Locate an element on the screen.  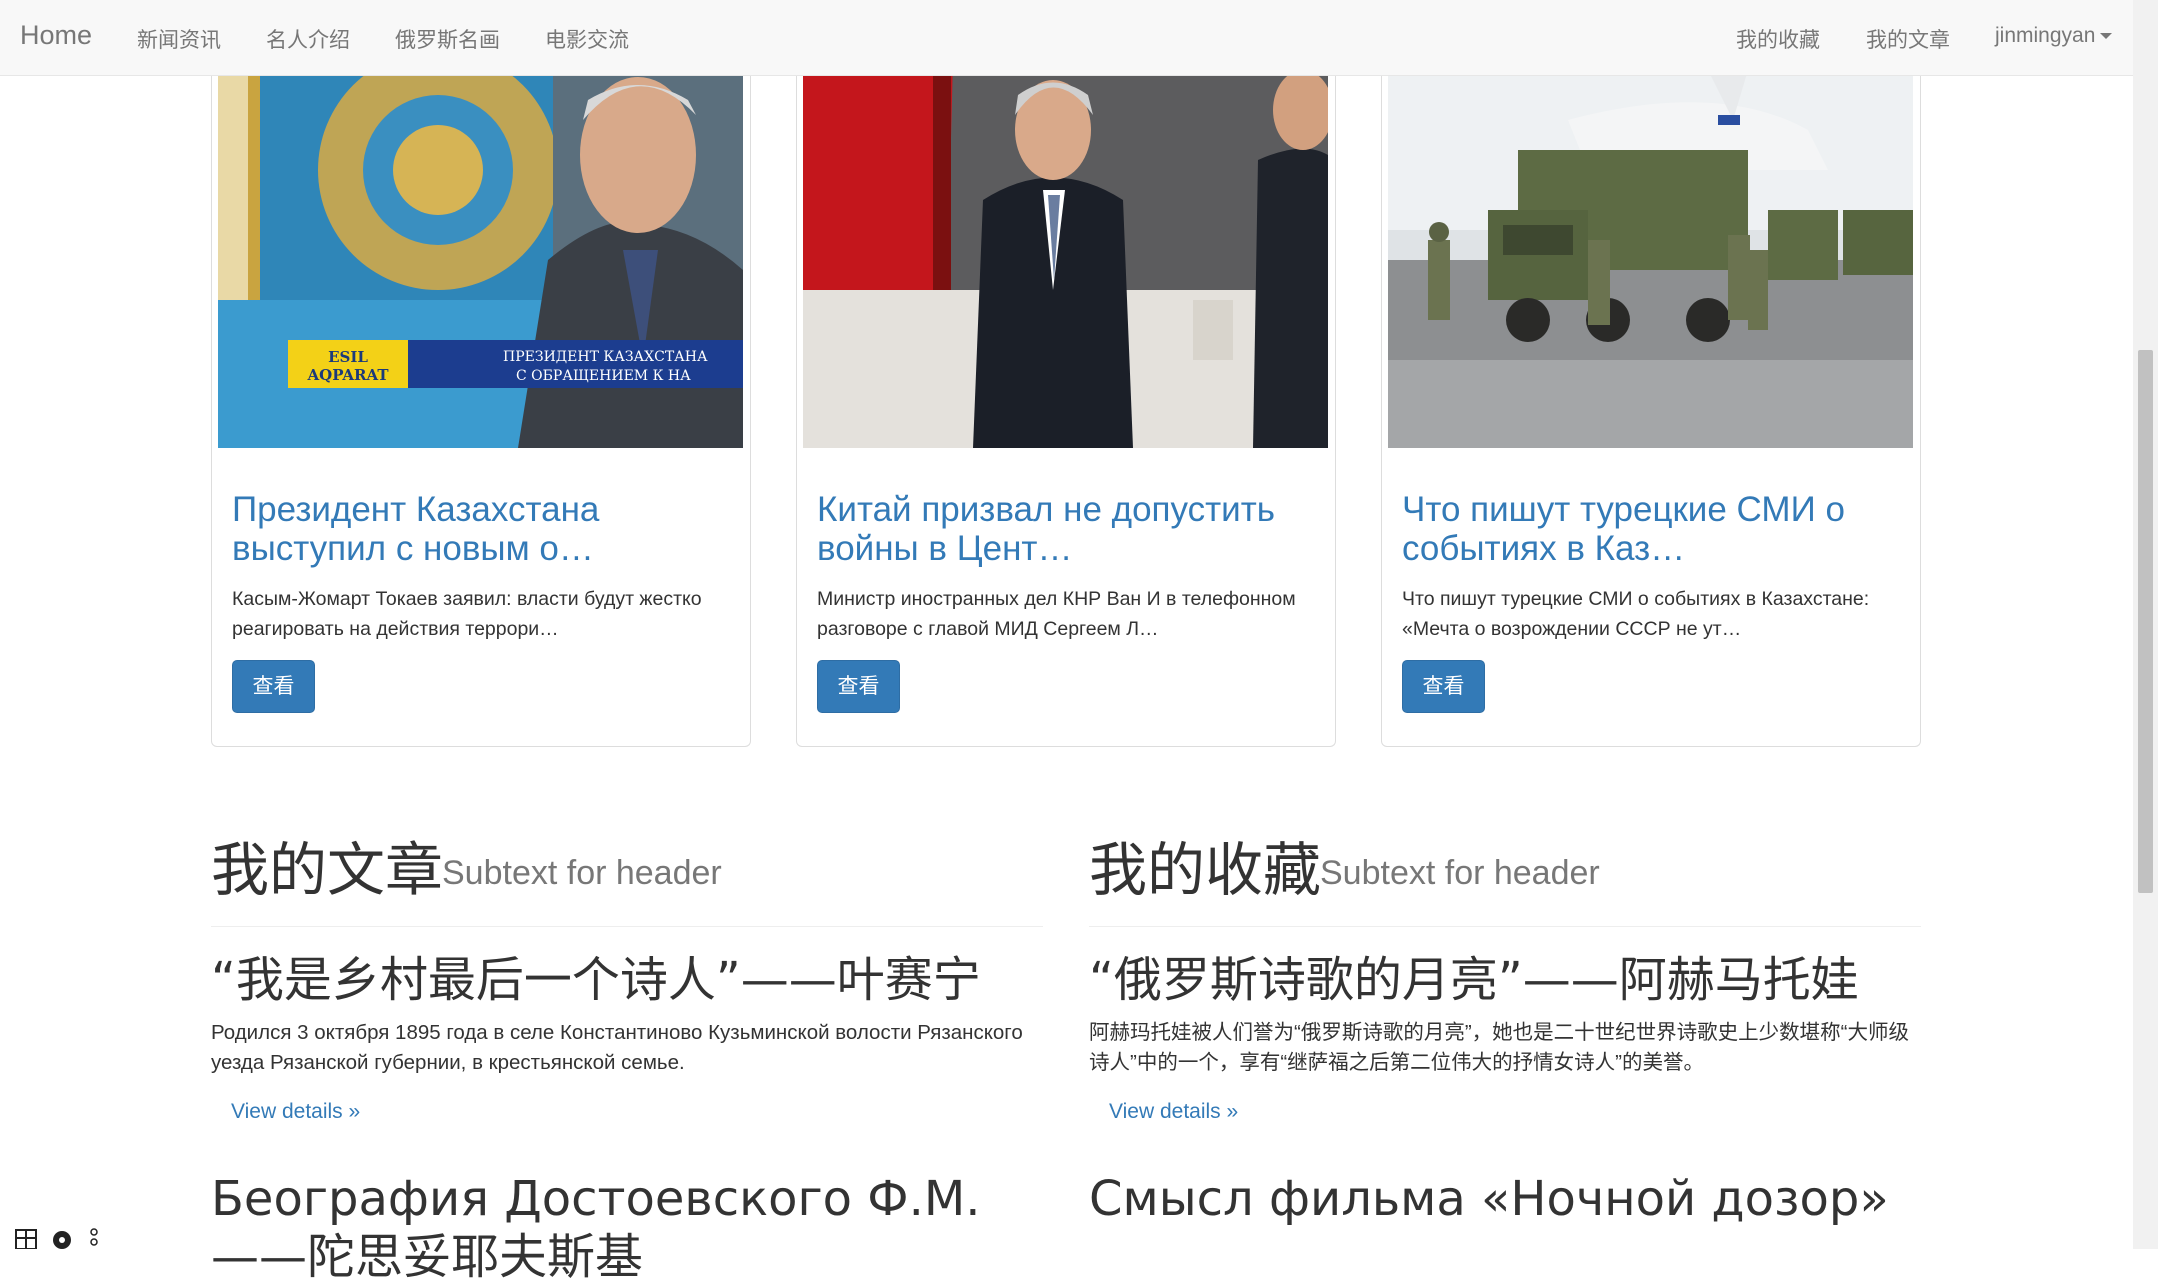
nav-item-movies: 电影交流 is located at coordinates (587, 39).